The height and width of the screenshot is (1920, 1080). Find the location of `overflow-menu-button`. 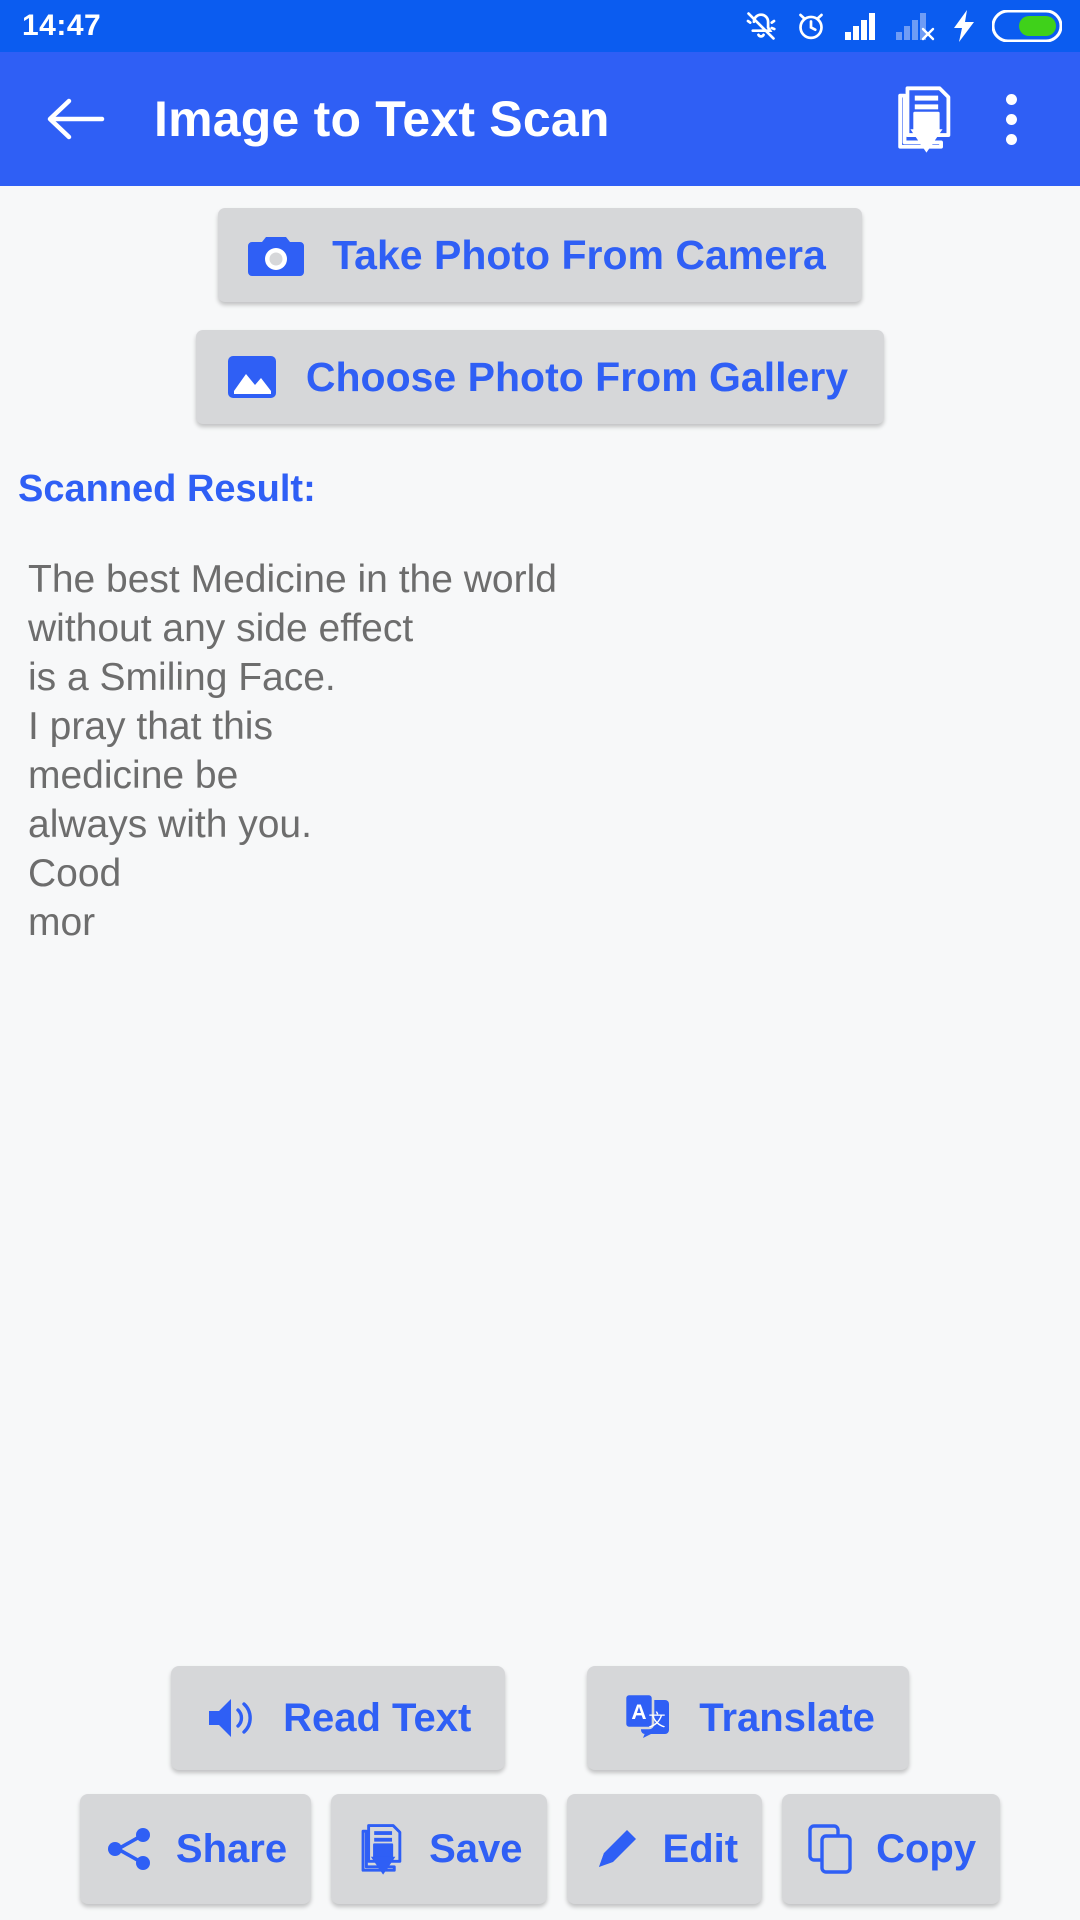

overflow-menu-button is located at coordinates (1011, 119).